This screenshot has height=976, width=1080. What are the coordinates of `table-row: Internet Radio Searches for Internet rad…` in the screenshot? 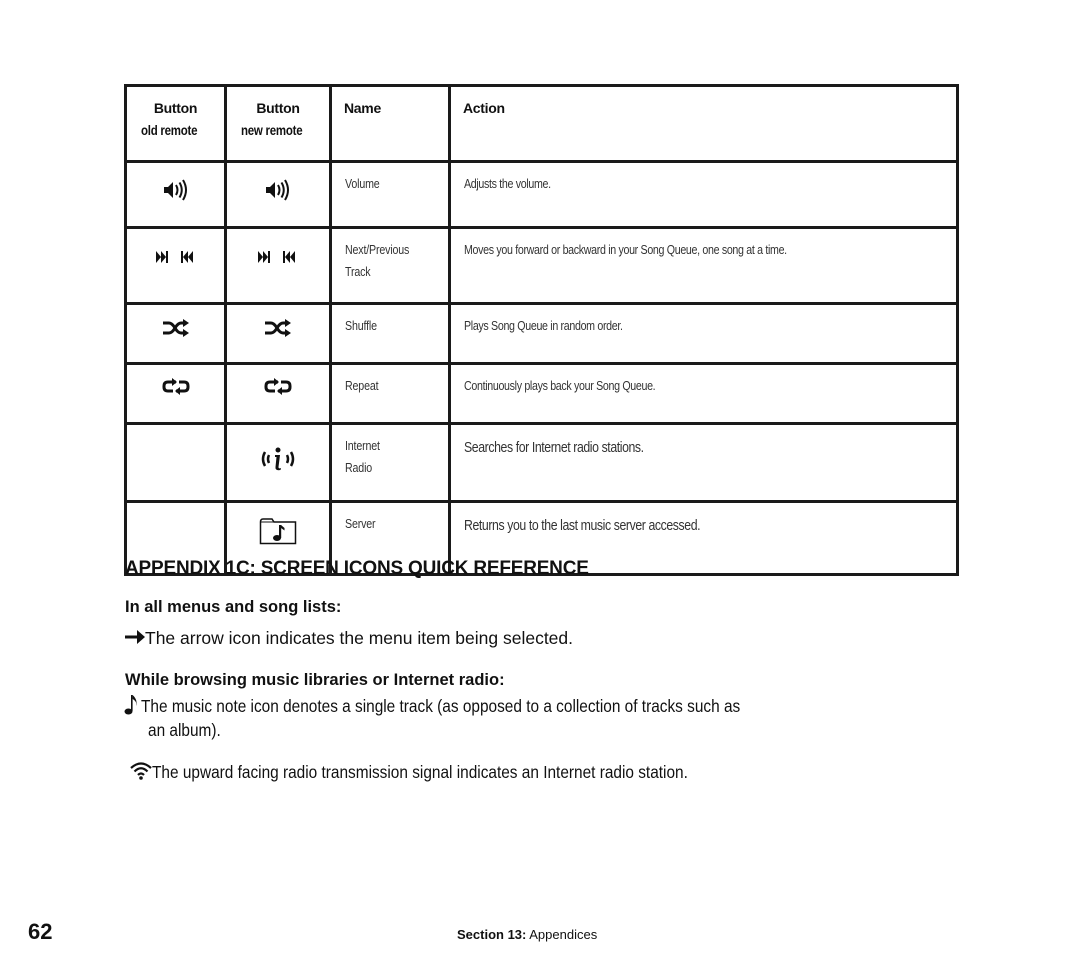 It's located at (541, 462).